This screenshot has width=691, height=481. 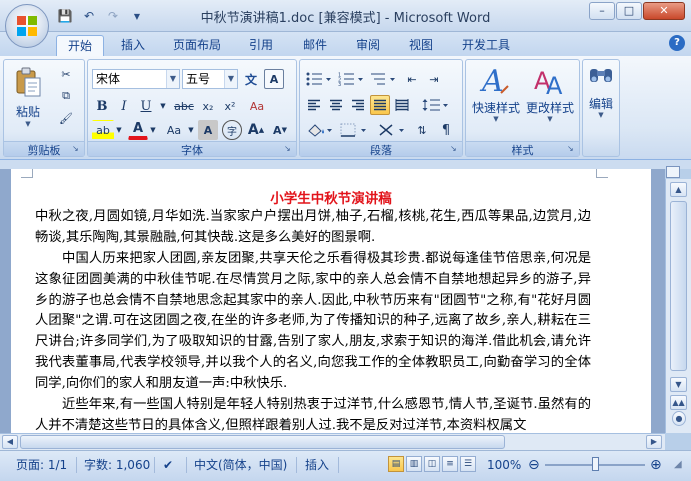 What do you see at coordinates (208, 130) in the screenshot?
I see `char-shading-button: A` at bounding box center [208, 130].